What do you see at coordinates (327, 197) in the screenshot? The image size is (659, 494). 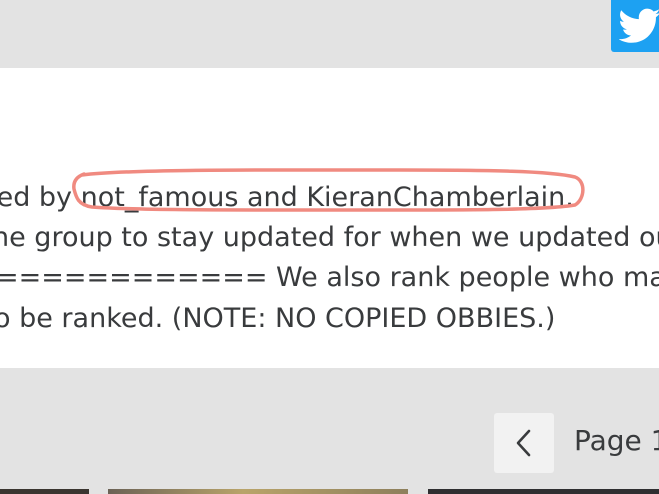 I see `creators-text: not_famous and KieranChamberlain.` at bounding box center [327, 197].